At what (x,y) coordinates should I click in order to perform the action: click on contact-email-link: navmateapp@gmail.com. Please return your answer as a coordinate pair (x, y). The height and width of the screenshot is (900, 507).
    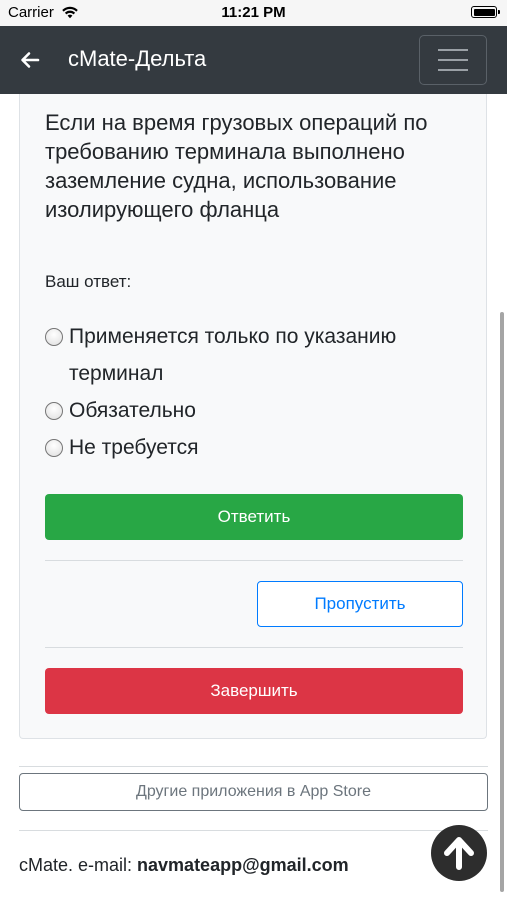
    Looking at the image, I should click on (243, 865).